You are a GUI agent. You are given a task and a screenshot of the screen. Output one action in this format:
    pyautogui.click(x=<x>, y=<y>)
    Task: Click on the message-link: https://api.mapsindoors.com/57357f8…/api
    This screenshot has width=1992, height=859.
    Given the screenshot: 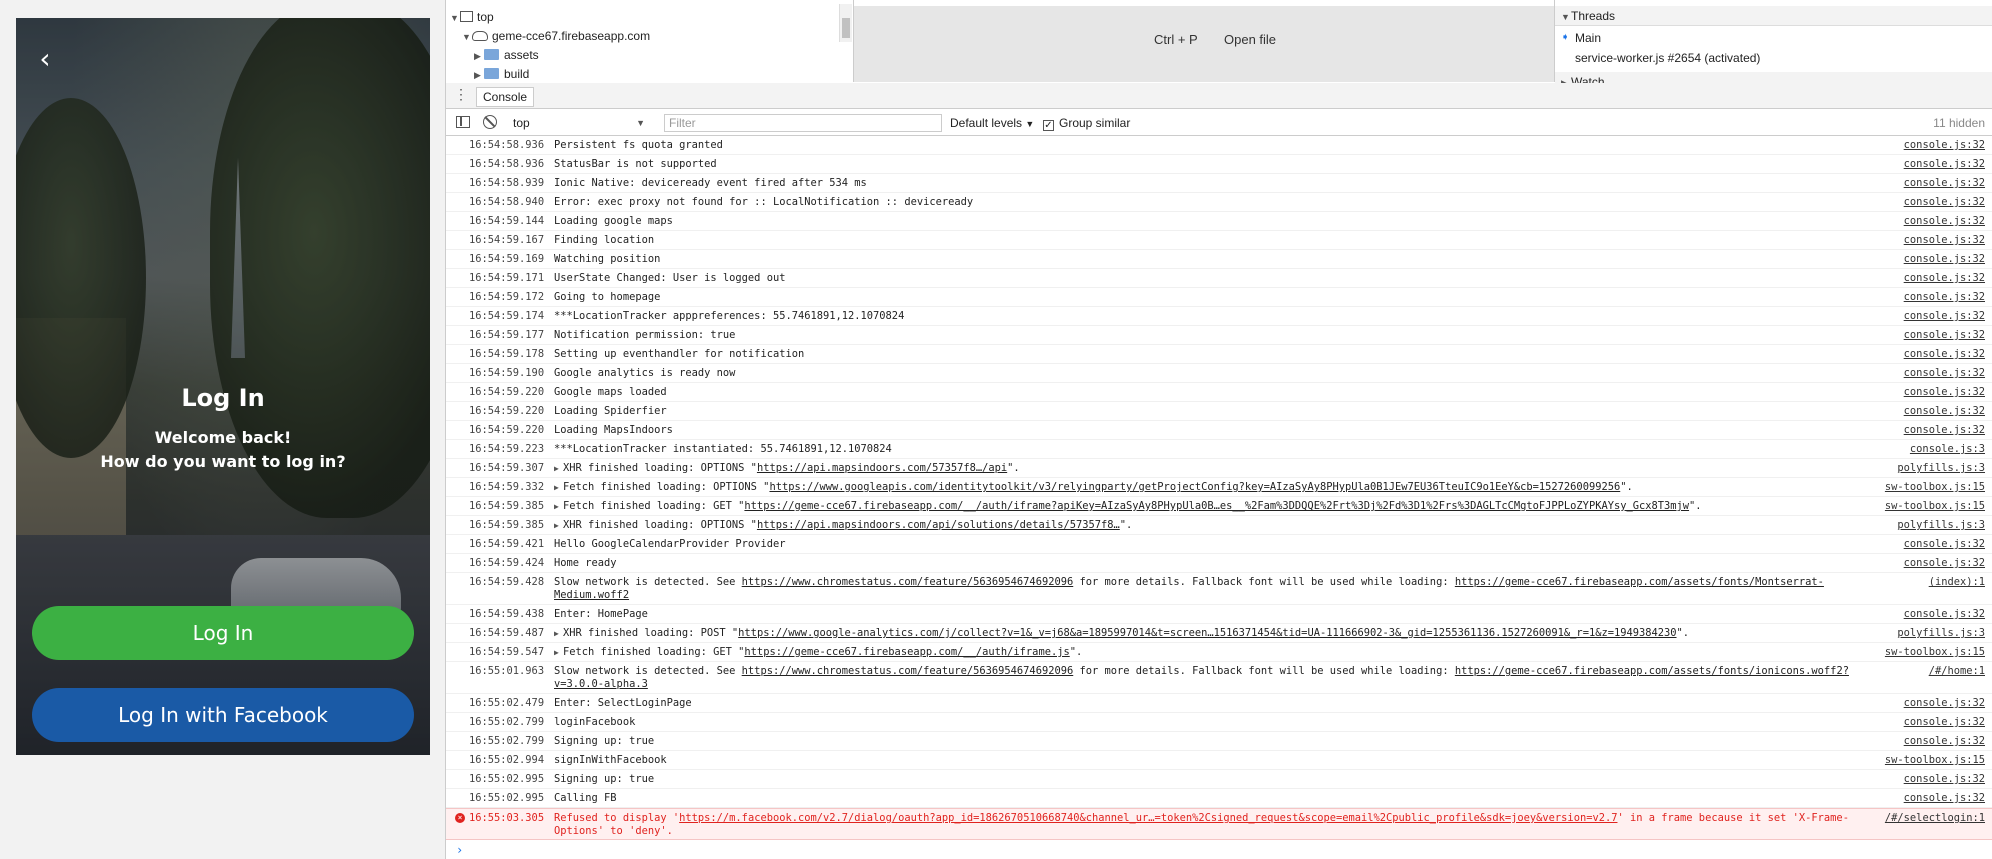 What is the action you would take?
    pyautogui.click(x=882, y=468)
    